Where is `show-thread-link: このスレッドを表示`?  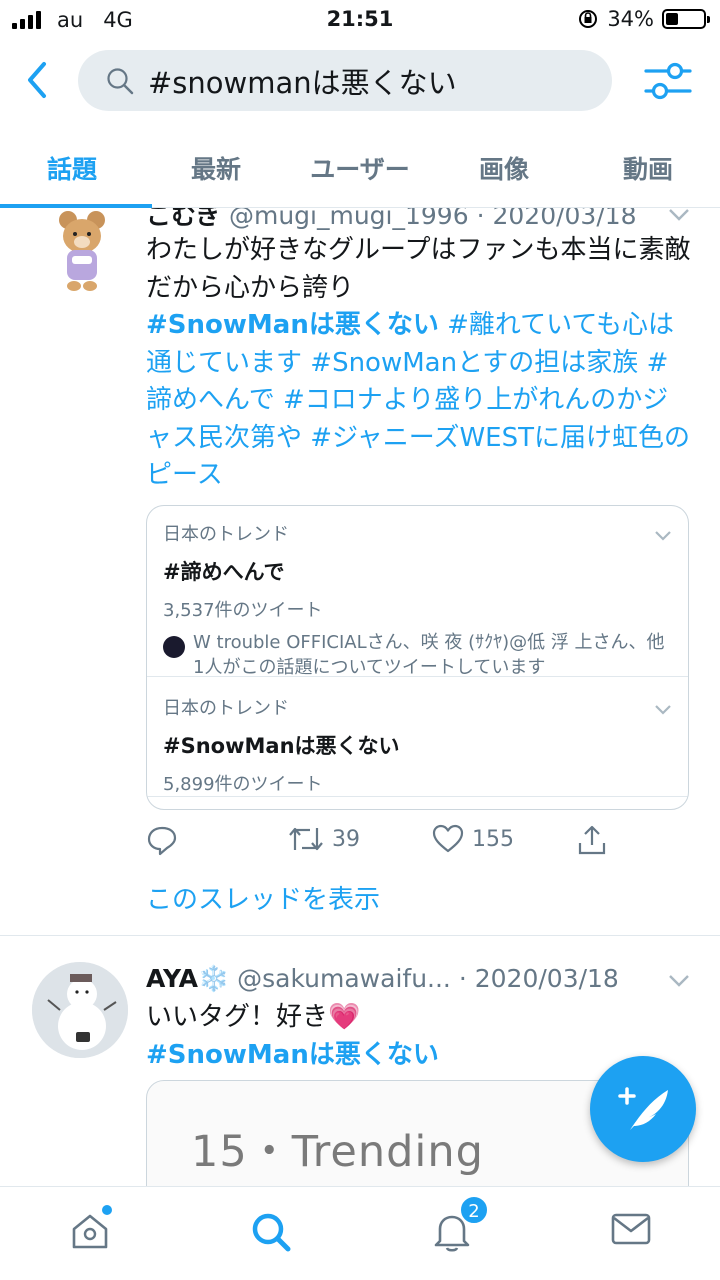
show-thread-link: このスレッドを表示 is located at coordinates (263, 897).